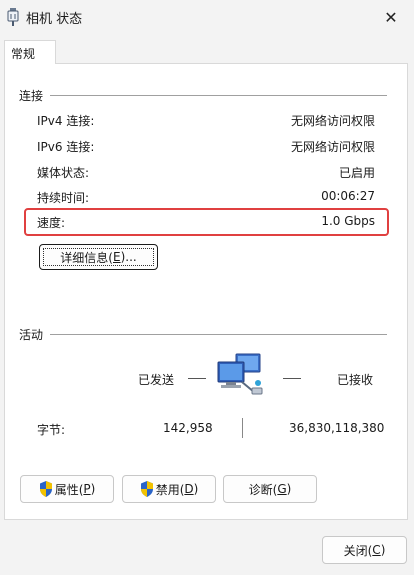  I want to click on connection-divider, so click(218, 95).